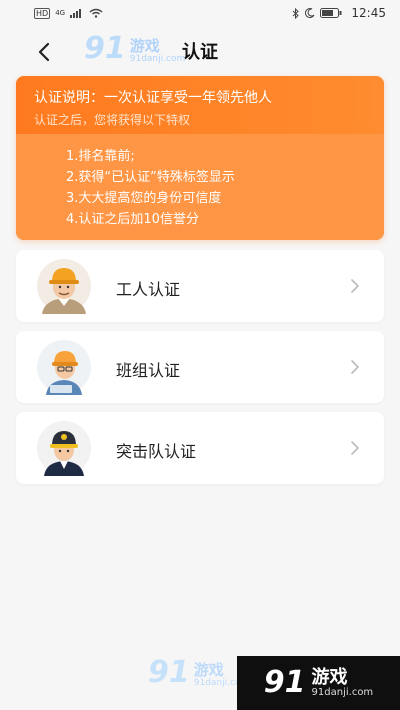  What do you see at coordinates (368, 13) in the screenshot?
I see `clock: 12:45` at bounding box center [368, 13].